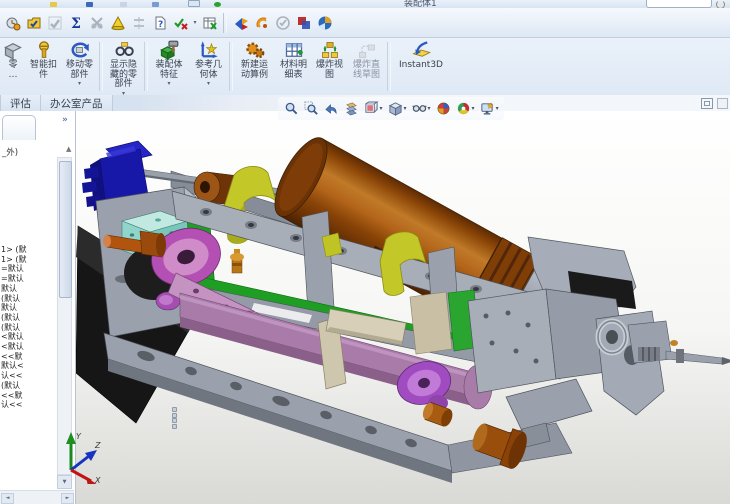 The image size is (730, 504). I want to click on document-restore-icon, so click(707, 103).